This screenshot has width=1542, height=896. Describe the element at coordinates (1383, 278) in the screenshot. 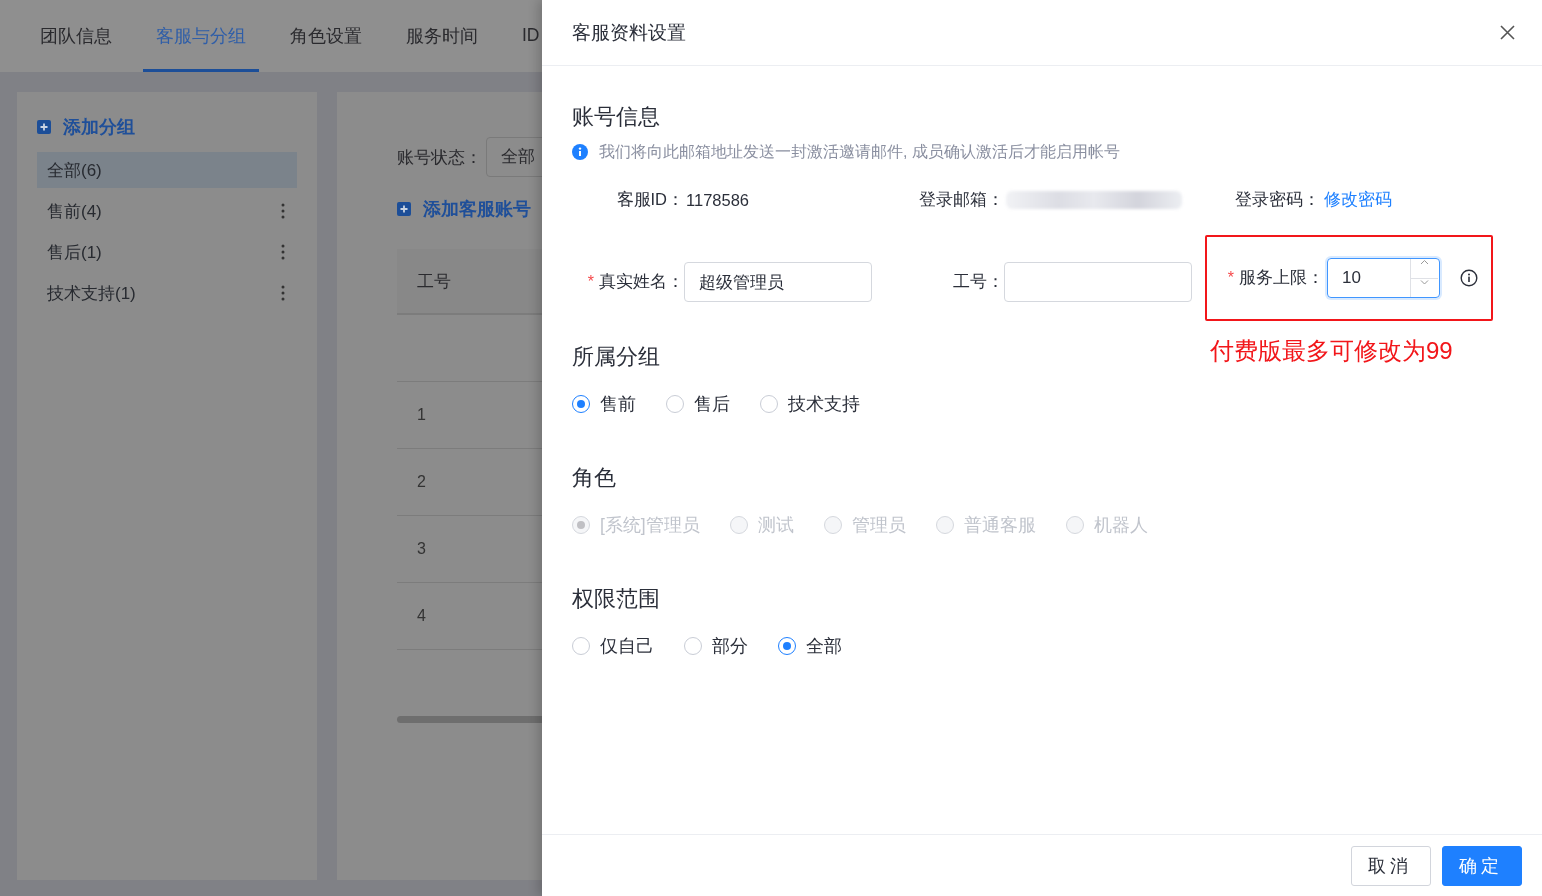

I see `number-input: 10` at that location.